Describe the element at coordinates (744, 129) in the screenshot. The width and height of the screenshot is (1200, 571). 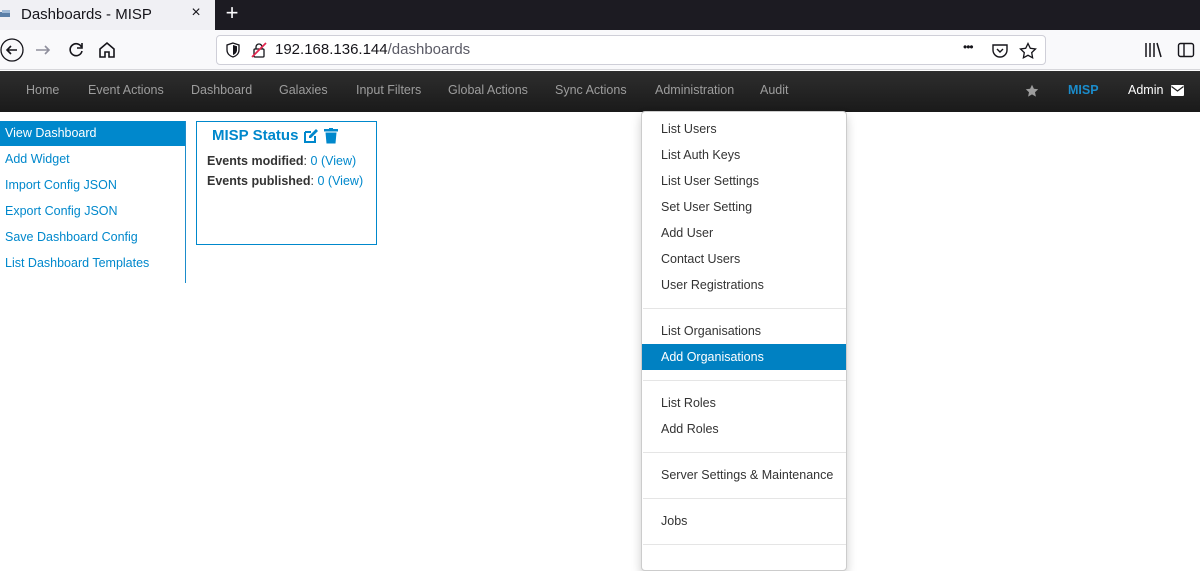
I see `menu-list-users: List Users` at that location.